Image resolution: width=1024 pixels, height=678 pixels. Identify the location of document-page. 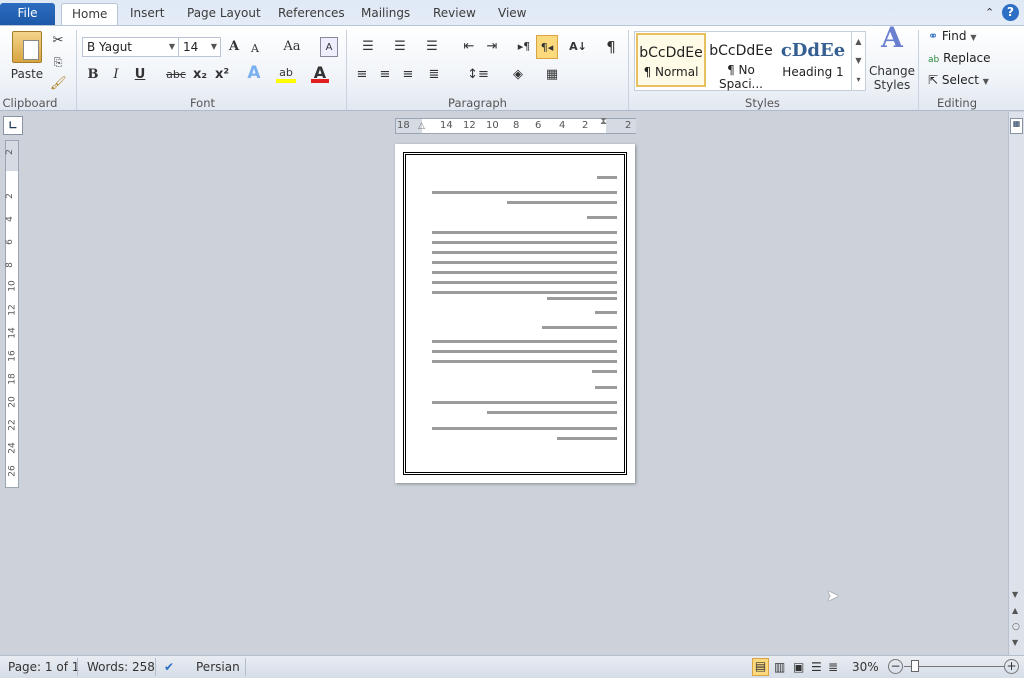
(515, 313).